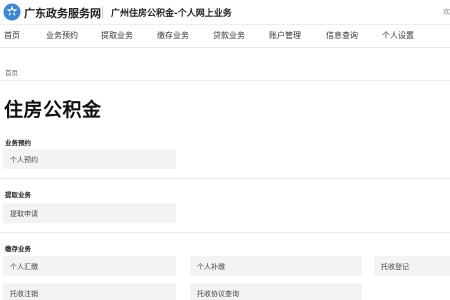 The height and width of the screenshot is (300, 450). I want to click on main-nav: 首页 业务预约 提取业务 缴存业务 贷款业务 账户管理 信息查询 个人设置, so click(225, 36).